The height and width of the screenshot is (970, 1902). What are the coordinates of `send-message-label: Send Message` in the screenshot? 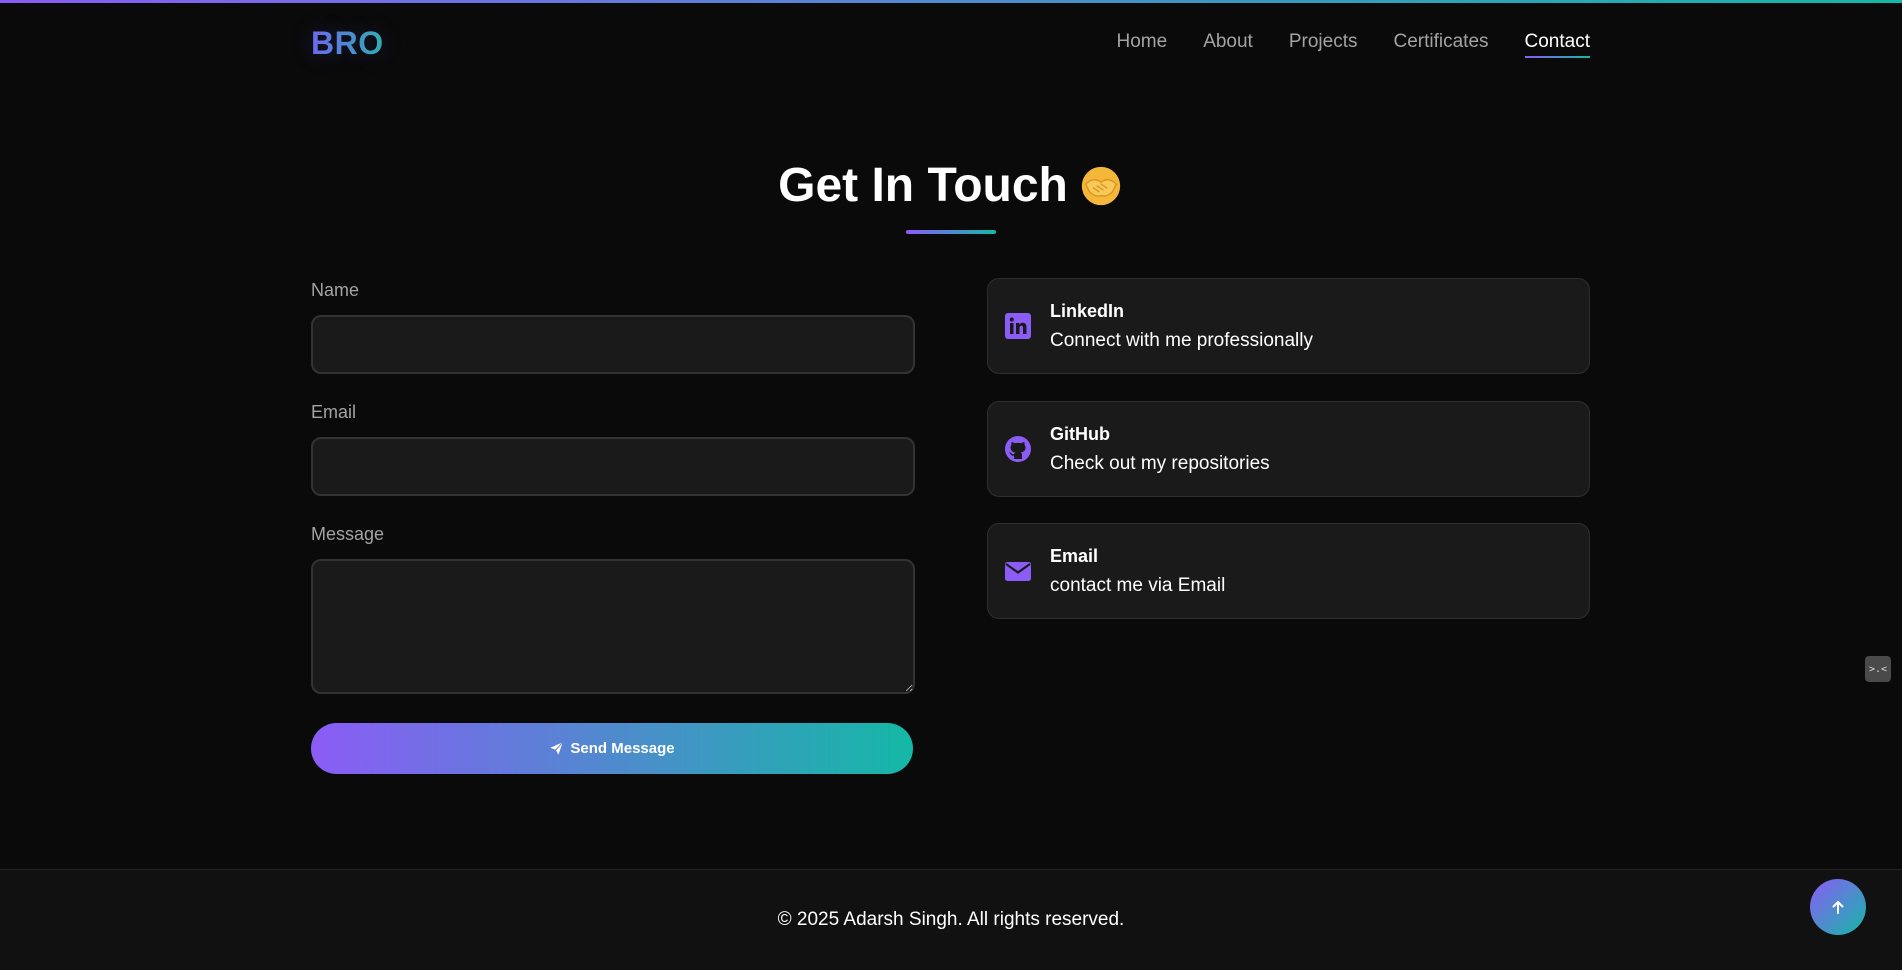 It's located at (622, 748).